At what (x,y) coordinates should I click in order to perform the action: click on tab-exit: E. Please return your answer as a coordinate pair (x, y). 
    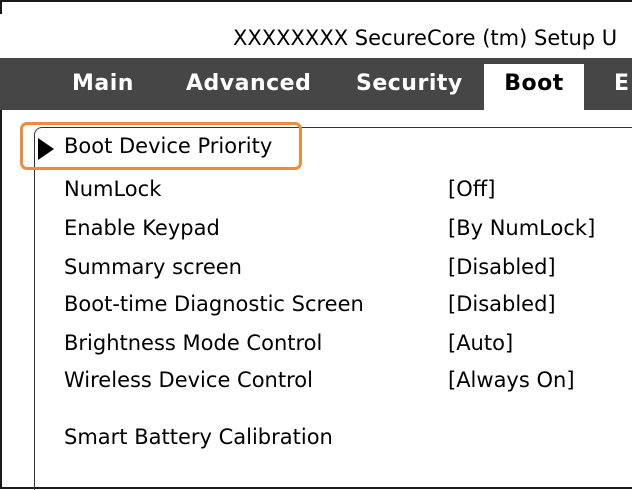
    Looking at the image, I should click on (622, 84).